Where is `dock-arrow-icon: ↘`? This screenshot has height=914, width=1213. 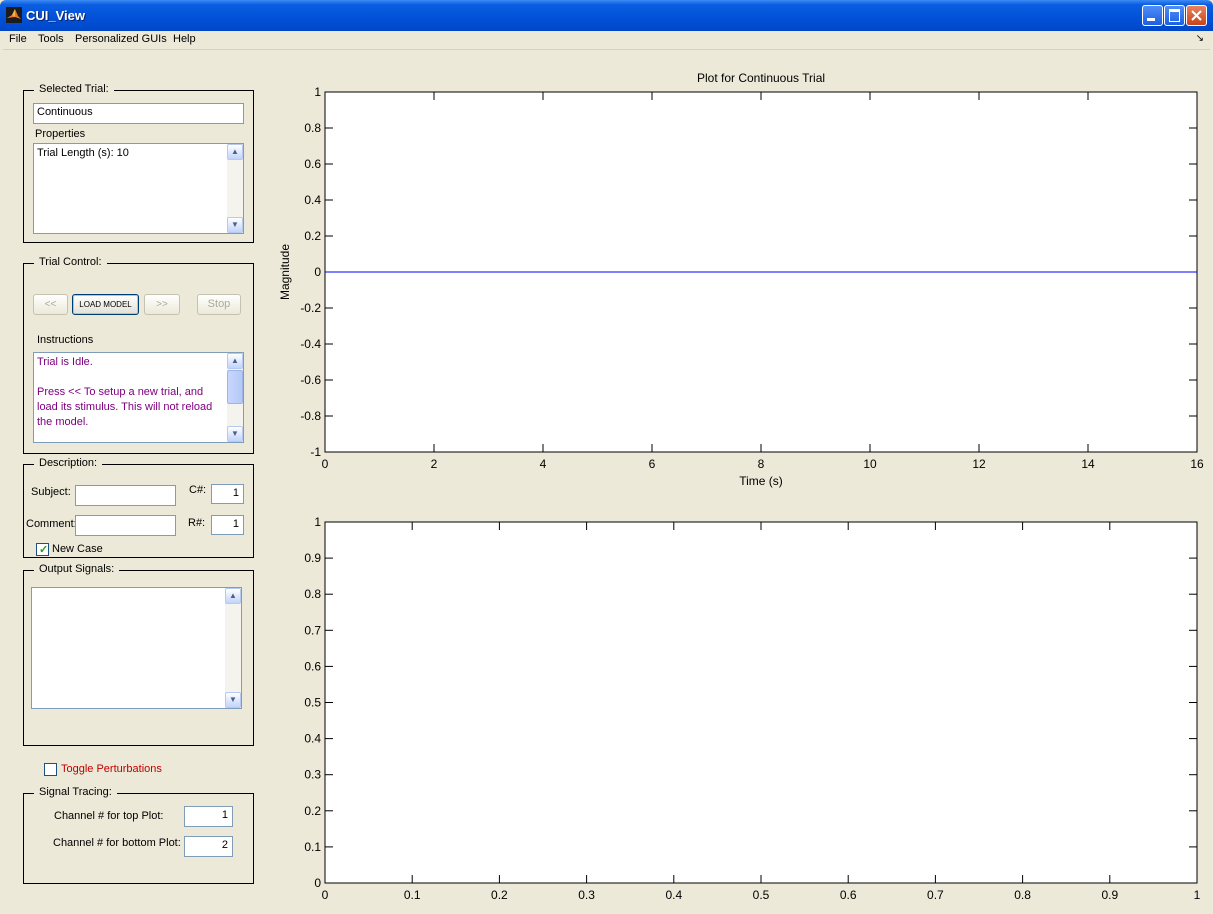
dock-arrow-icon: ↘ is located at coordinates (1200, 38).